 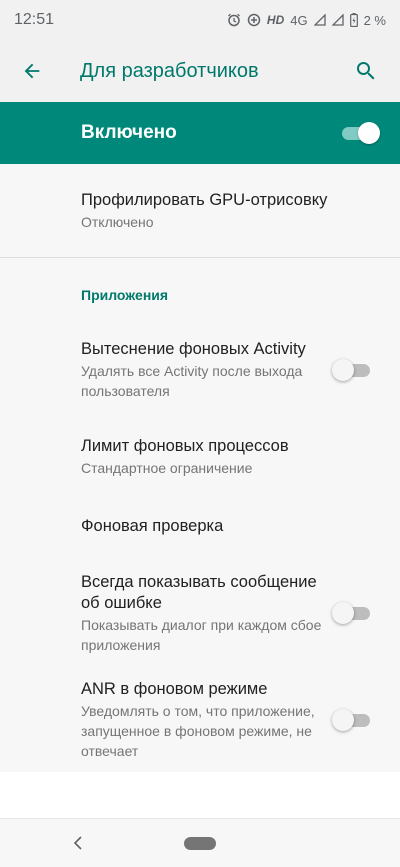 What do you see at coordinates (226, 526) in the screenshot?
I see `pref-text: Фоновая проверка` at bounding box center [226, 526].